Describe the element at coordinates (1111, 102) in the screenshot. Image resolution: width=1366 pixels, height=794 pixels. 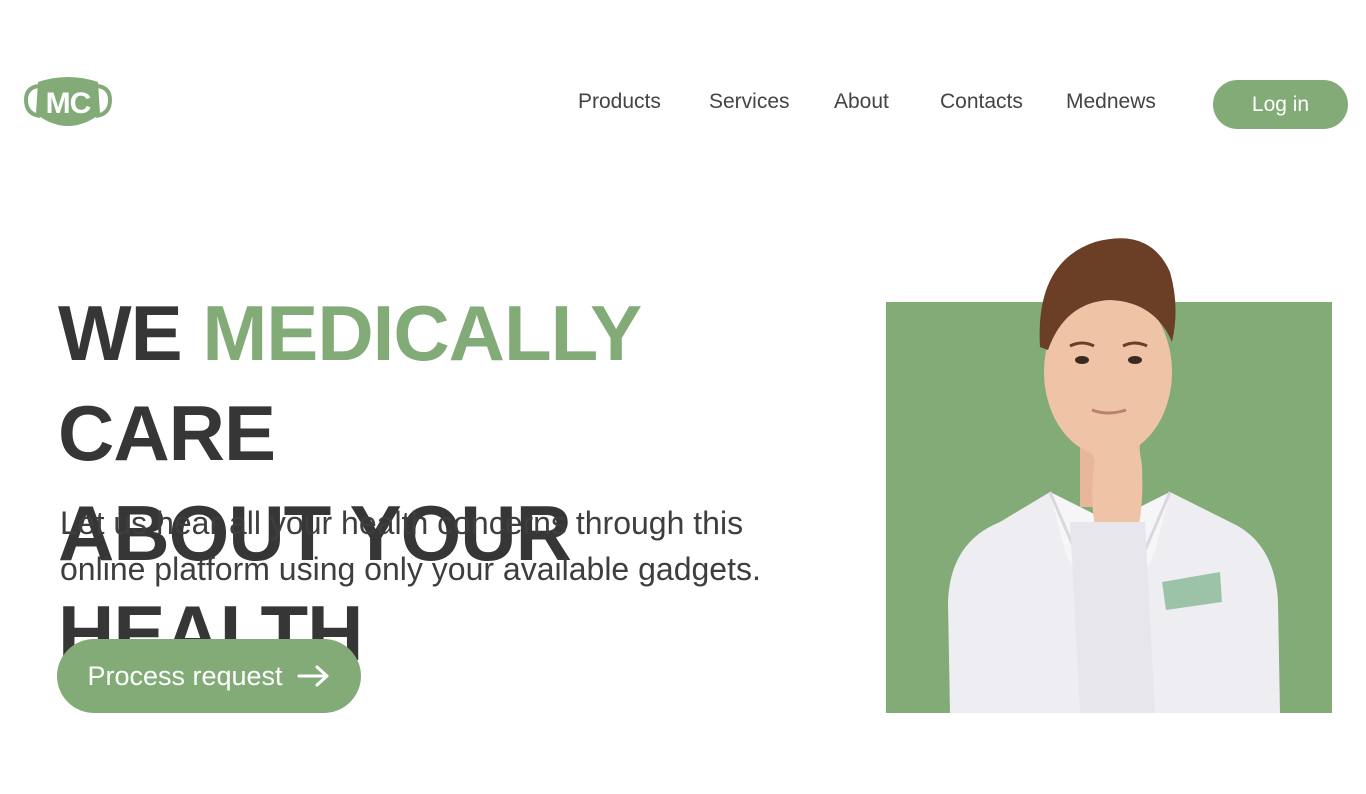
I see `nav-item-mednews: Mednews` at that location.